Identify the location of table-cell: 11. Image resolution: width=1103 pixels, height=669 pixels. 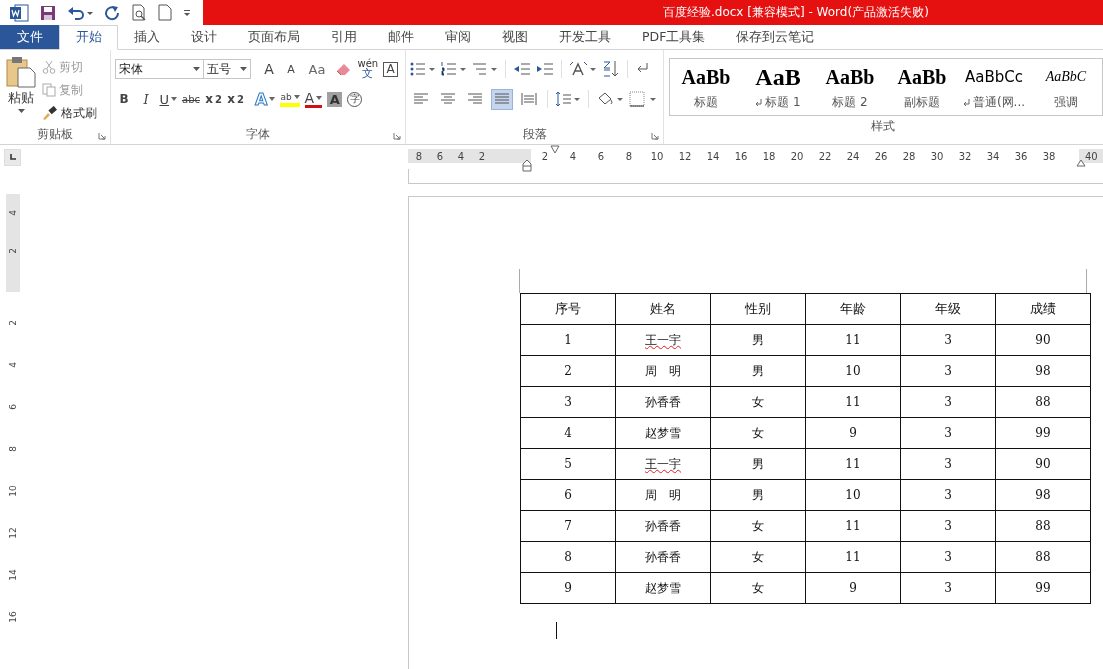
(853, 464).